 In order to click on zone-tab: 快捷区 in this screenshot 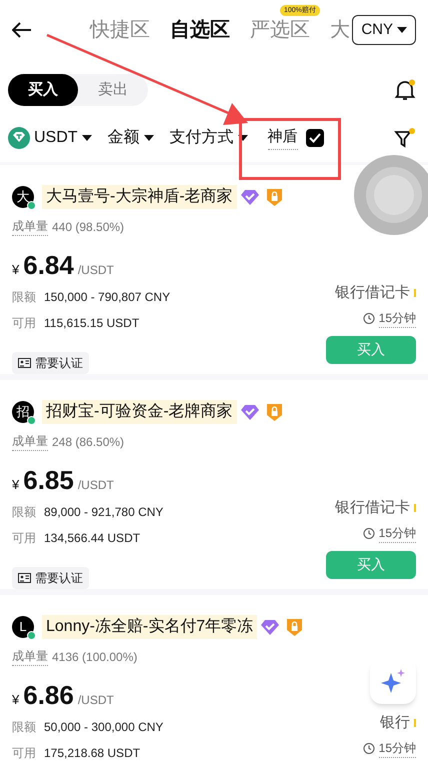, I will do `click(120, 30)`.